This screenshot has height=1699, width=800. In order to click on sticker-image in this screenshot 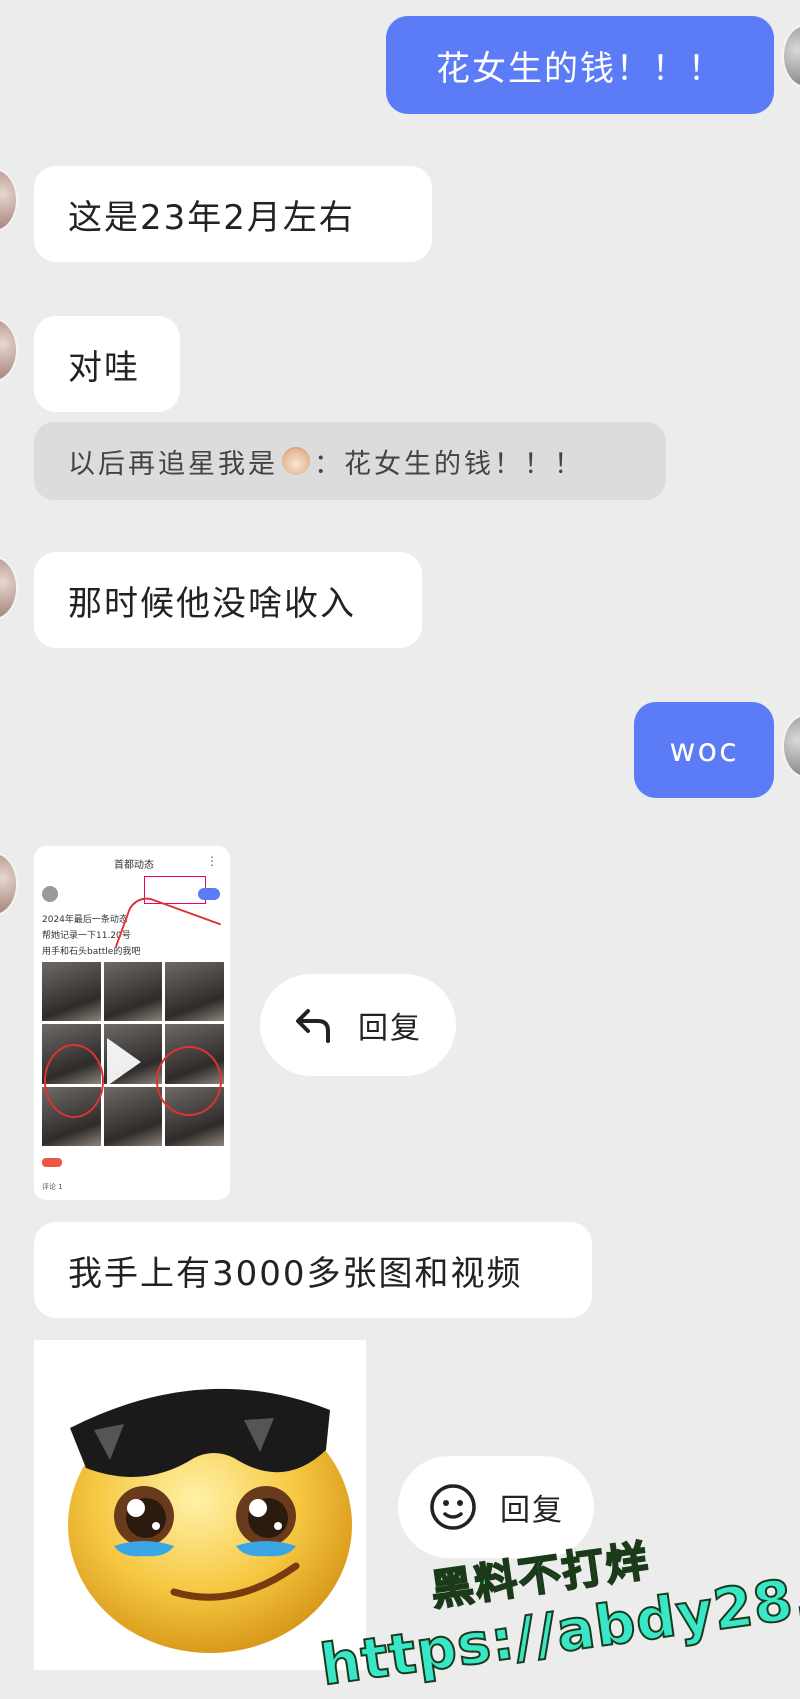, I will do `click(200, 1505)`.